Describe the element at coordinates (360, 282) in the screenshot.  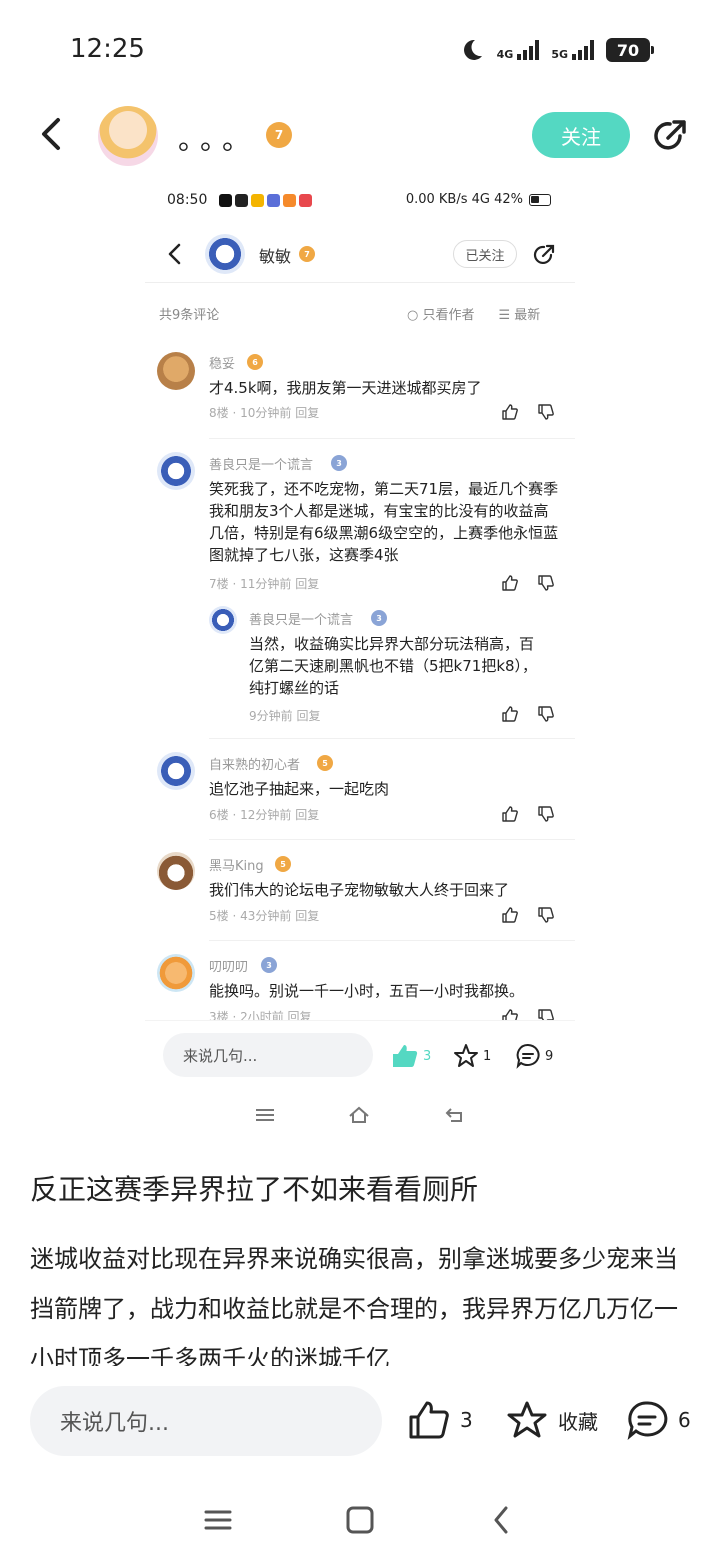
I see `embedded-divider` at that location.